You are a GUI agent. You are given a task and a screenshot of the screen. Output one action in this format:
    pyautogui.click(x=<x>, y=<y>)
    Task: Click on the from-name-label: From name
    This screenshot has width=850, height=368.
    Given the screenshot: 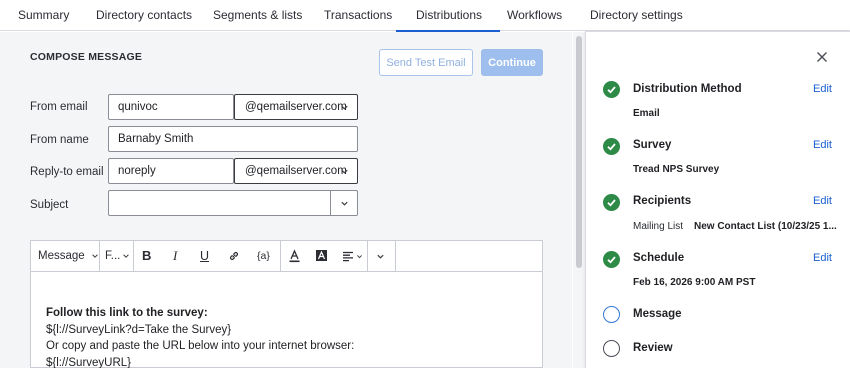 What is the action you would take?
    pyautogui.click(x=59, y=140)
    